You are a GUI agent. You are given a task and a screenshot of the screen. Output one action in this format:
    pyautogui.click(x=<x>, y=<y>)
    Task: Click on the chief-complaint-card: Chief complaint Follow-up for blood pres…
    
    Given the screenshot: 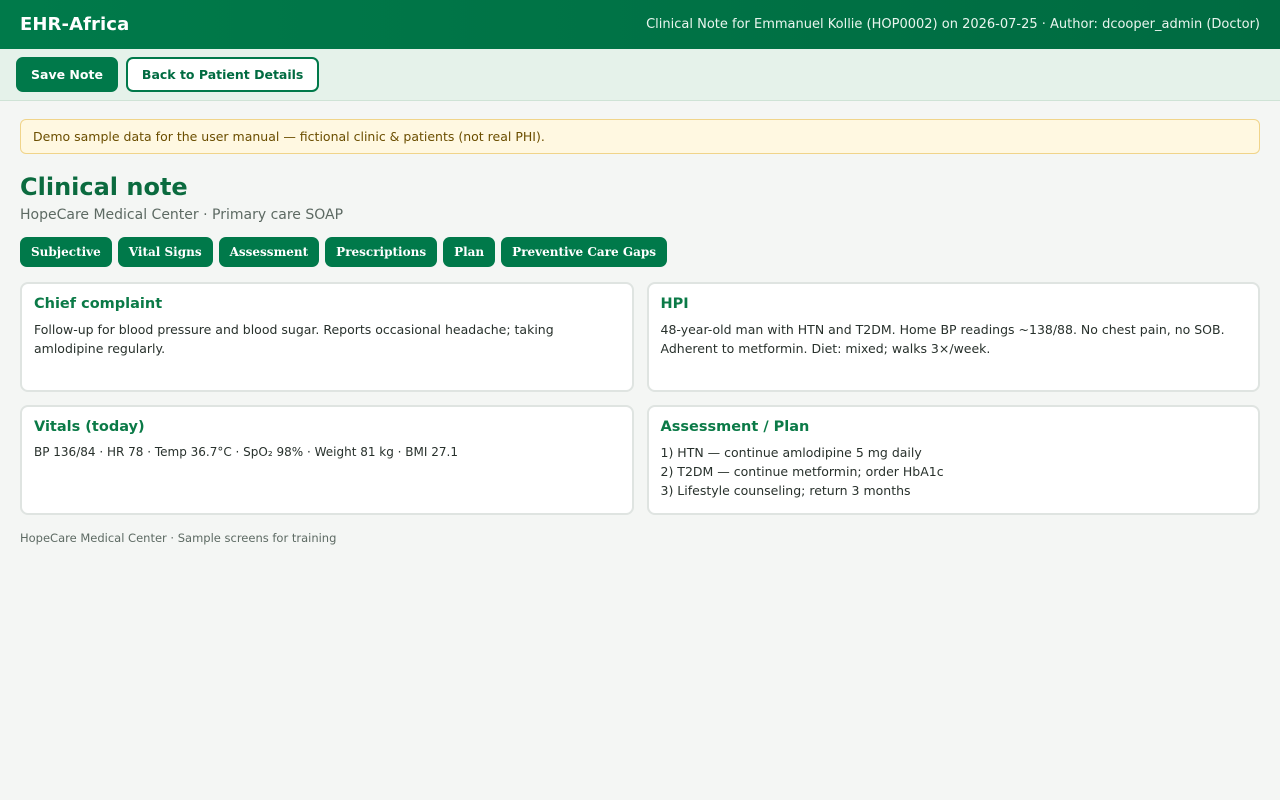 What is the action you would take?
    pyautogui.click(x=327, y=337)
    